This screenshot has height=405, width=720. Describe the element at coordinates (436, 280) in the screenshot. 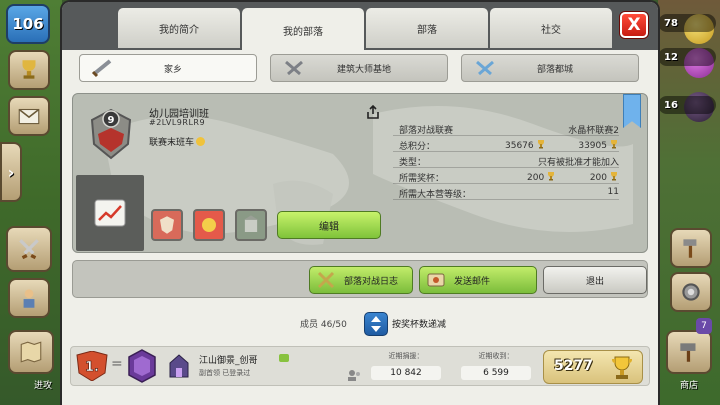

I see `mail-icon` at that location.